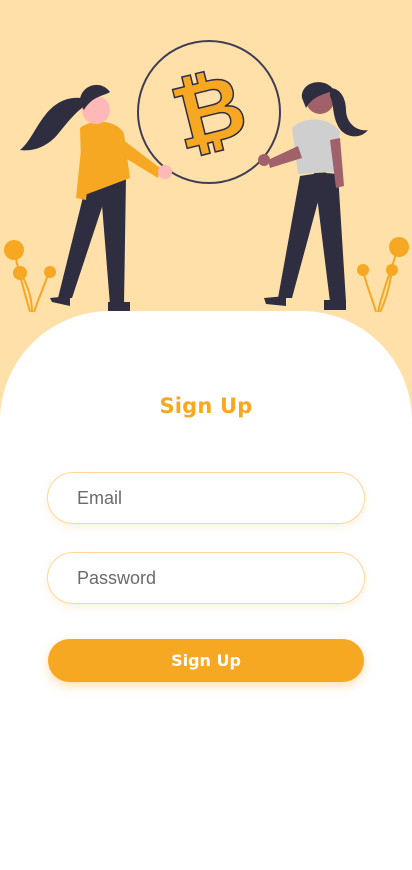 The height and width of the screenshot is (870, 412). What do you see at coordinates (30, 276) in the screenshot?
I see `left-plant` at bounding box center [30, 276].